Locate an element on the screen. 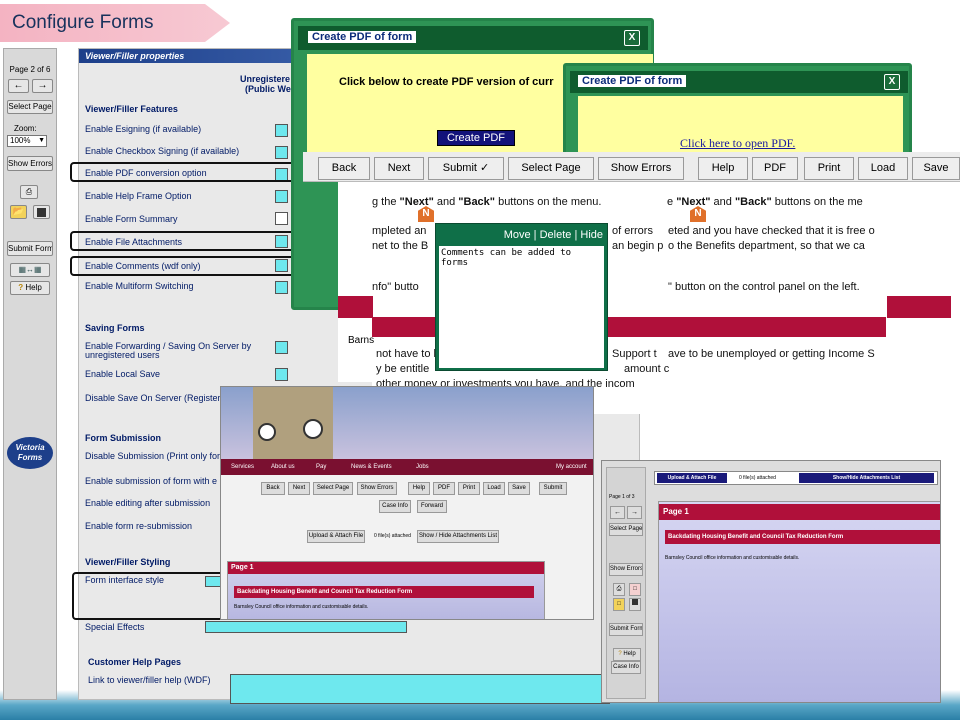 Image resolution: width=960 pixels, height=720 pixels. dialog2-close-button: X is located at coordinates (892, 82).